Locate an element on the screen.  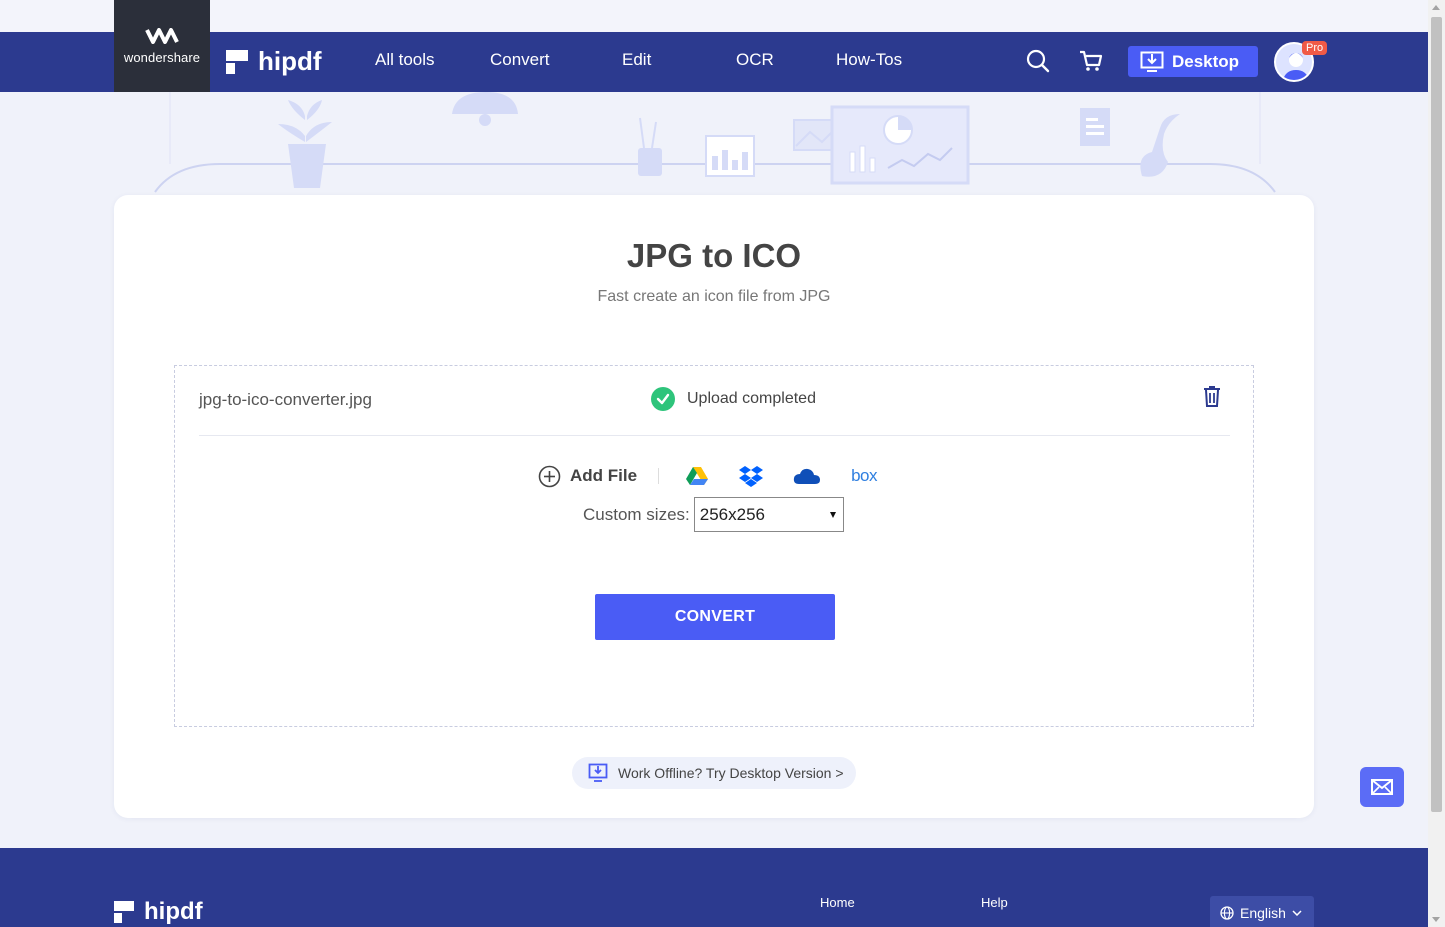
page-title: JPG to ICO is located at coordinates (714, 255).